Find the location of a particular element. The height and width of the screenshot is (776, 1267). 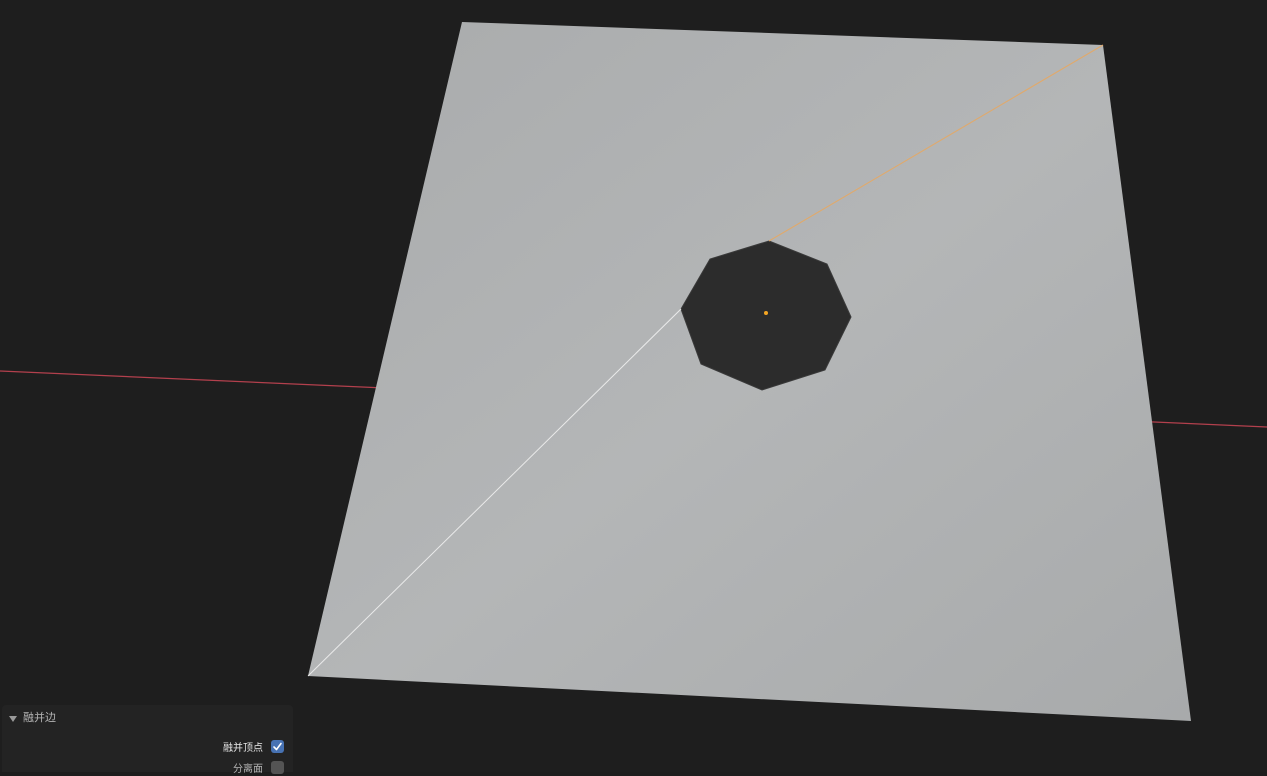

triangle-down-icon is located at coordinates (13, 717).